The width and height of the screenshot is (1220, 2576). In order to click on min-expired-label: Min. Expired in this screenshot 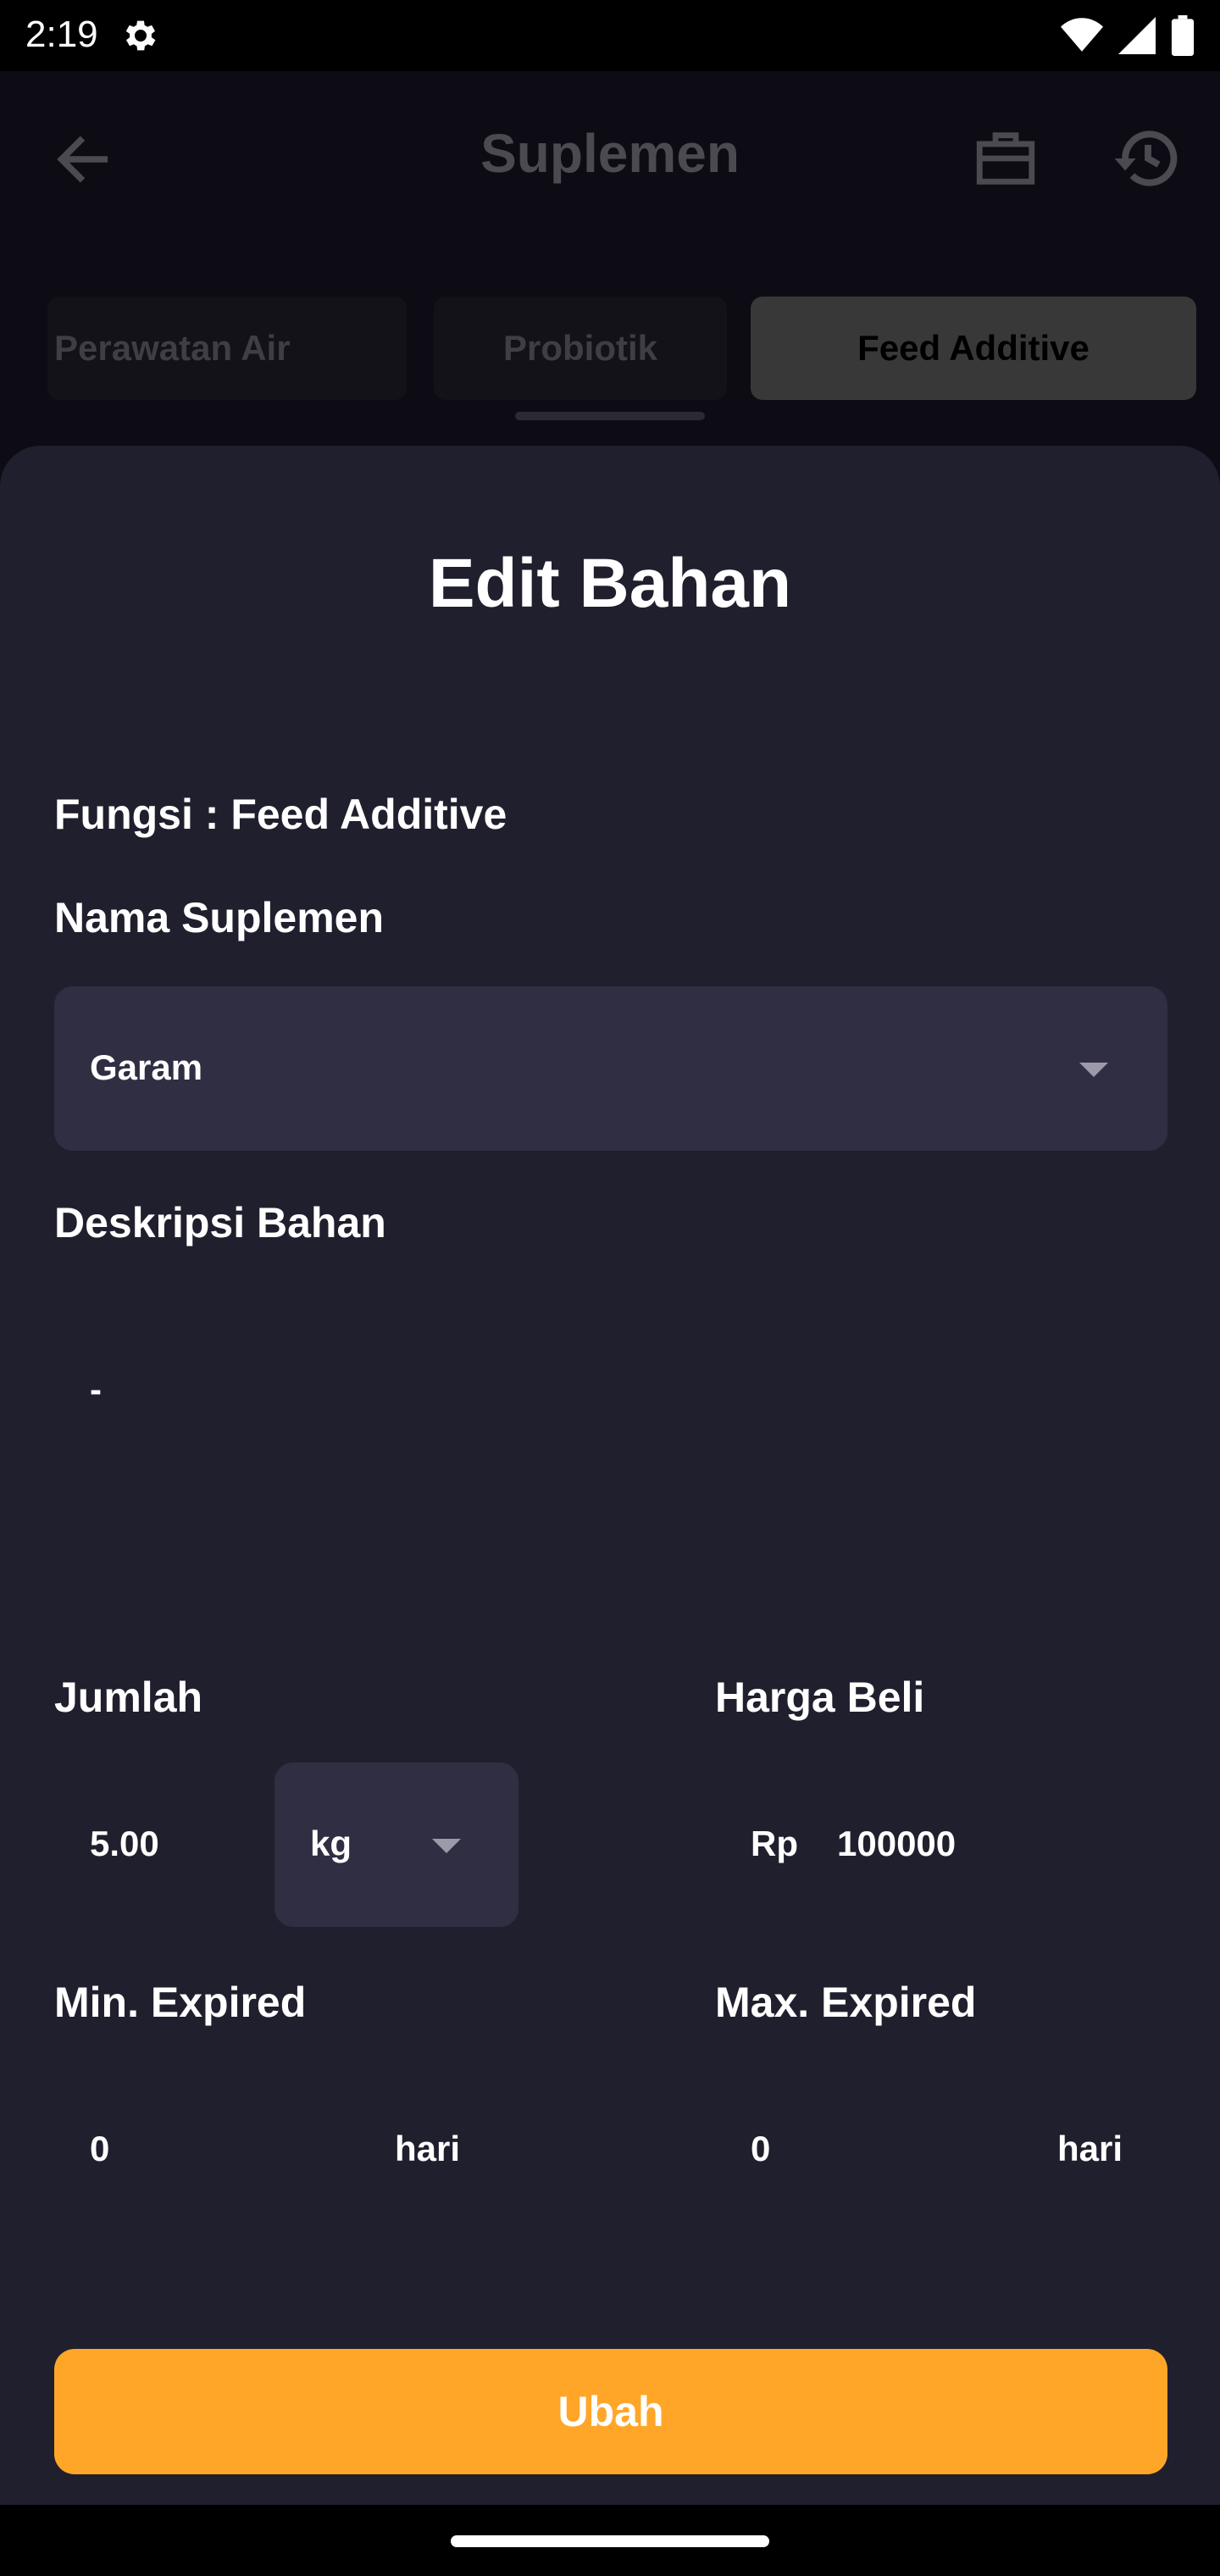, I will do `click(180, 2002)`.